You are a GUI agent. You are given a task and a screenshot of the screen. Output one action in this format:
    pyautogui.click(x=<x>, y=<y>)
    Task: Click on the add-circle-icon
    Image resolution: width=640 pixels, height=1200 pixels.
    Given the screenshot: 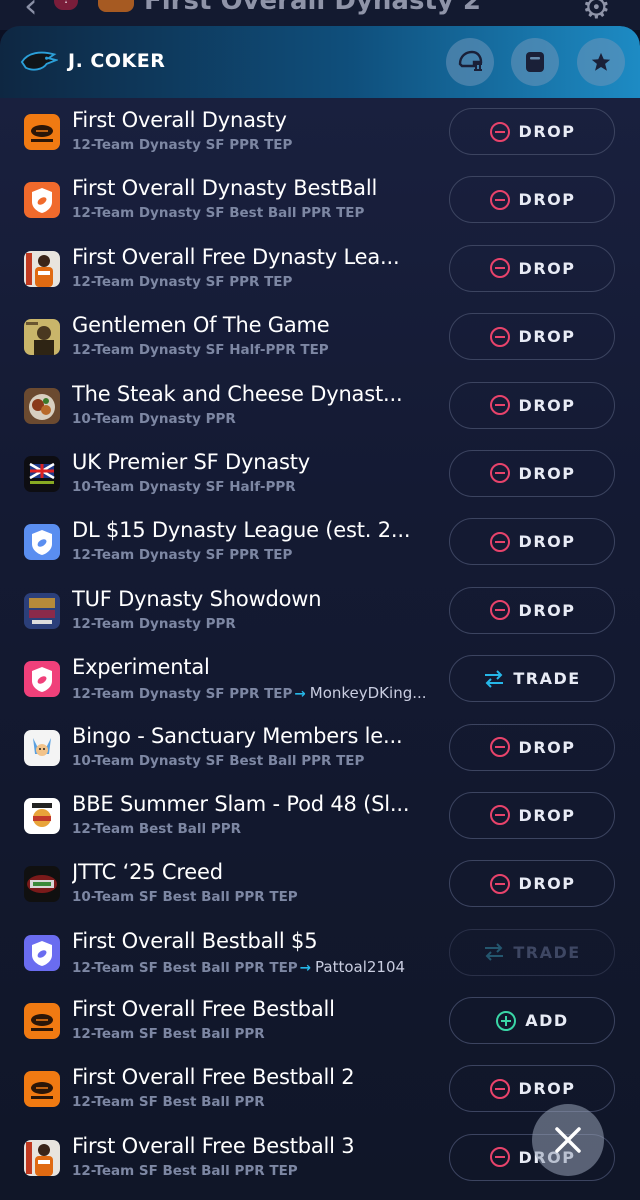 What is the action you would take?
    pyautogui.click(x=506, y=1020)
    